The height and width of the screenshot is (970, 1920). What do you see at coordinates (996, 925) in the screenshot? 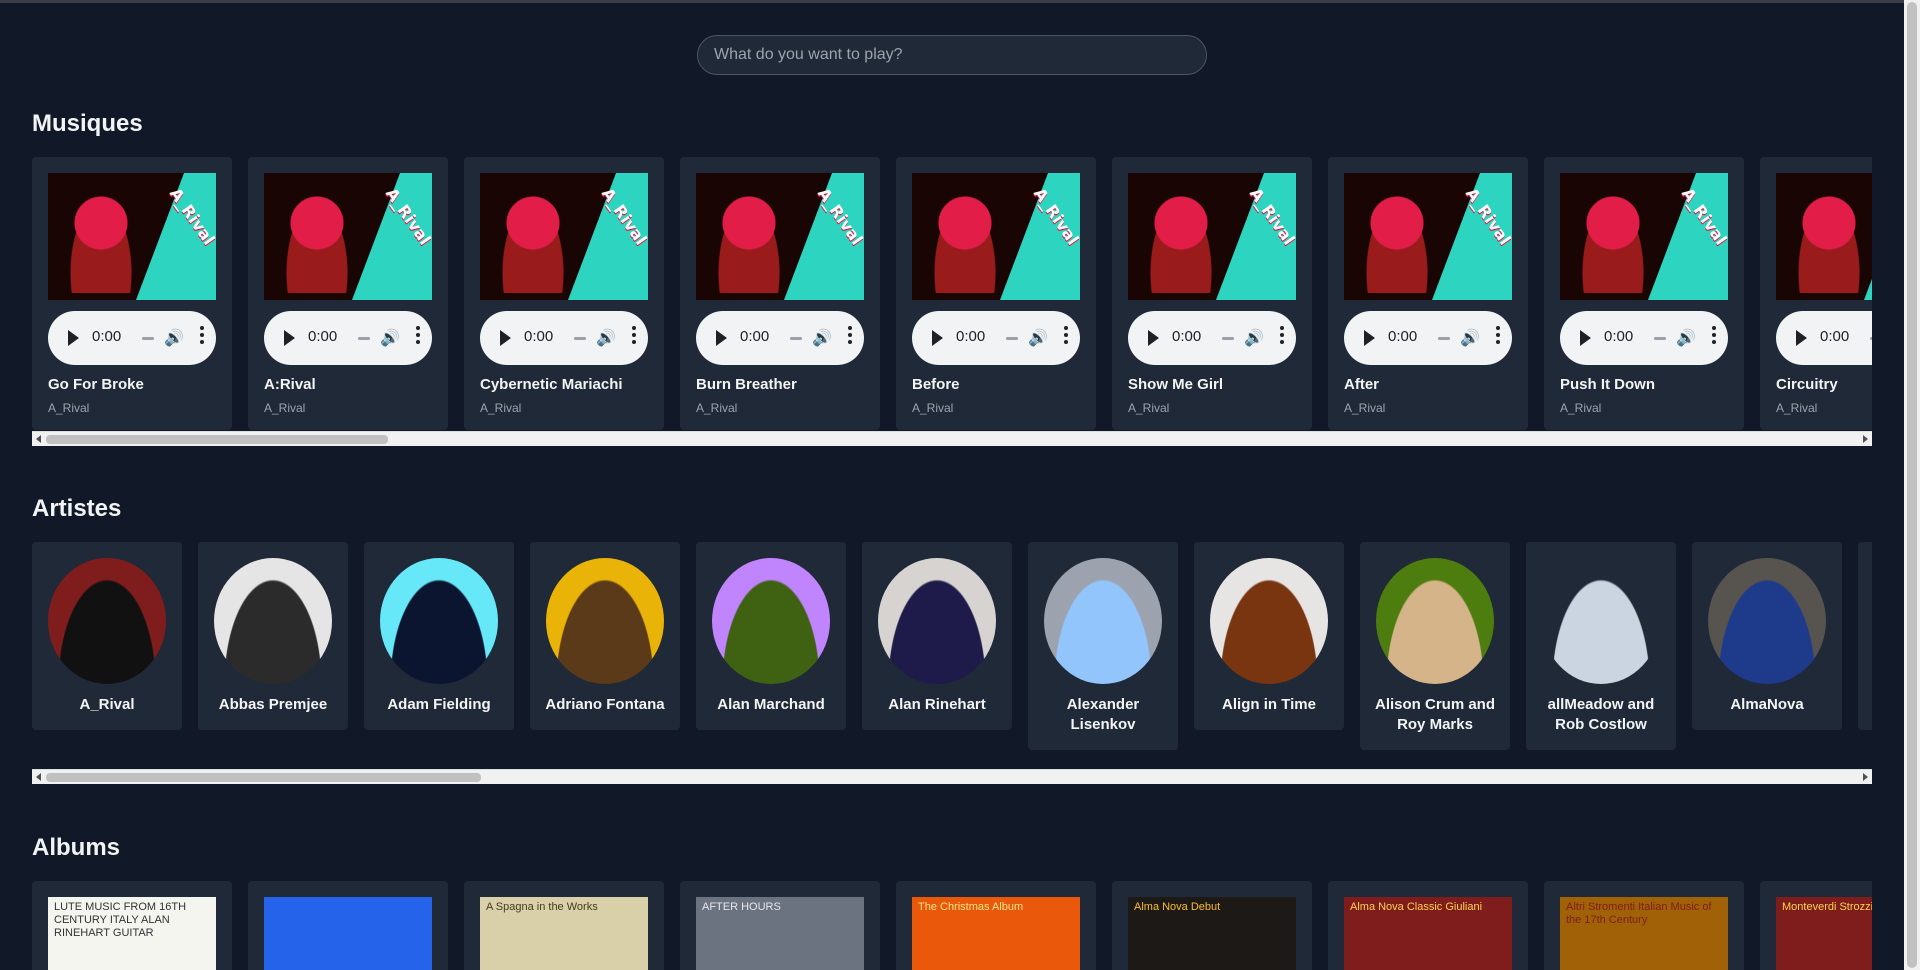
I see `album-card: The Christmas Album` at bounding box center [996, 925].